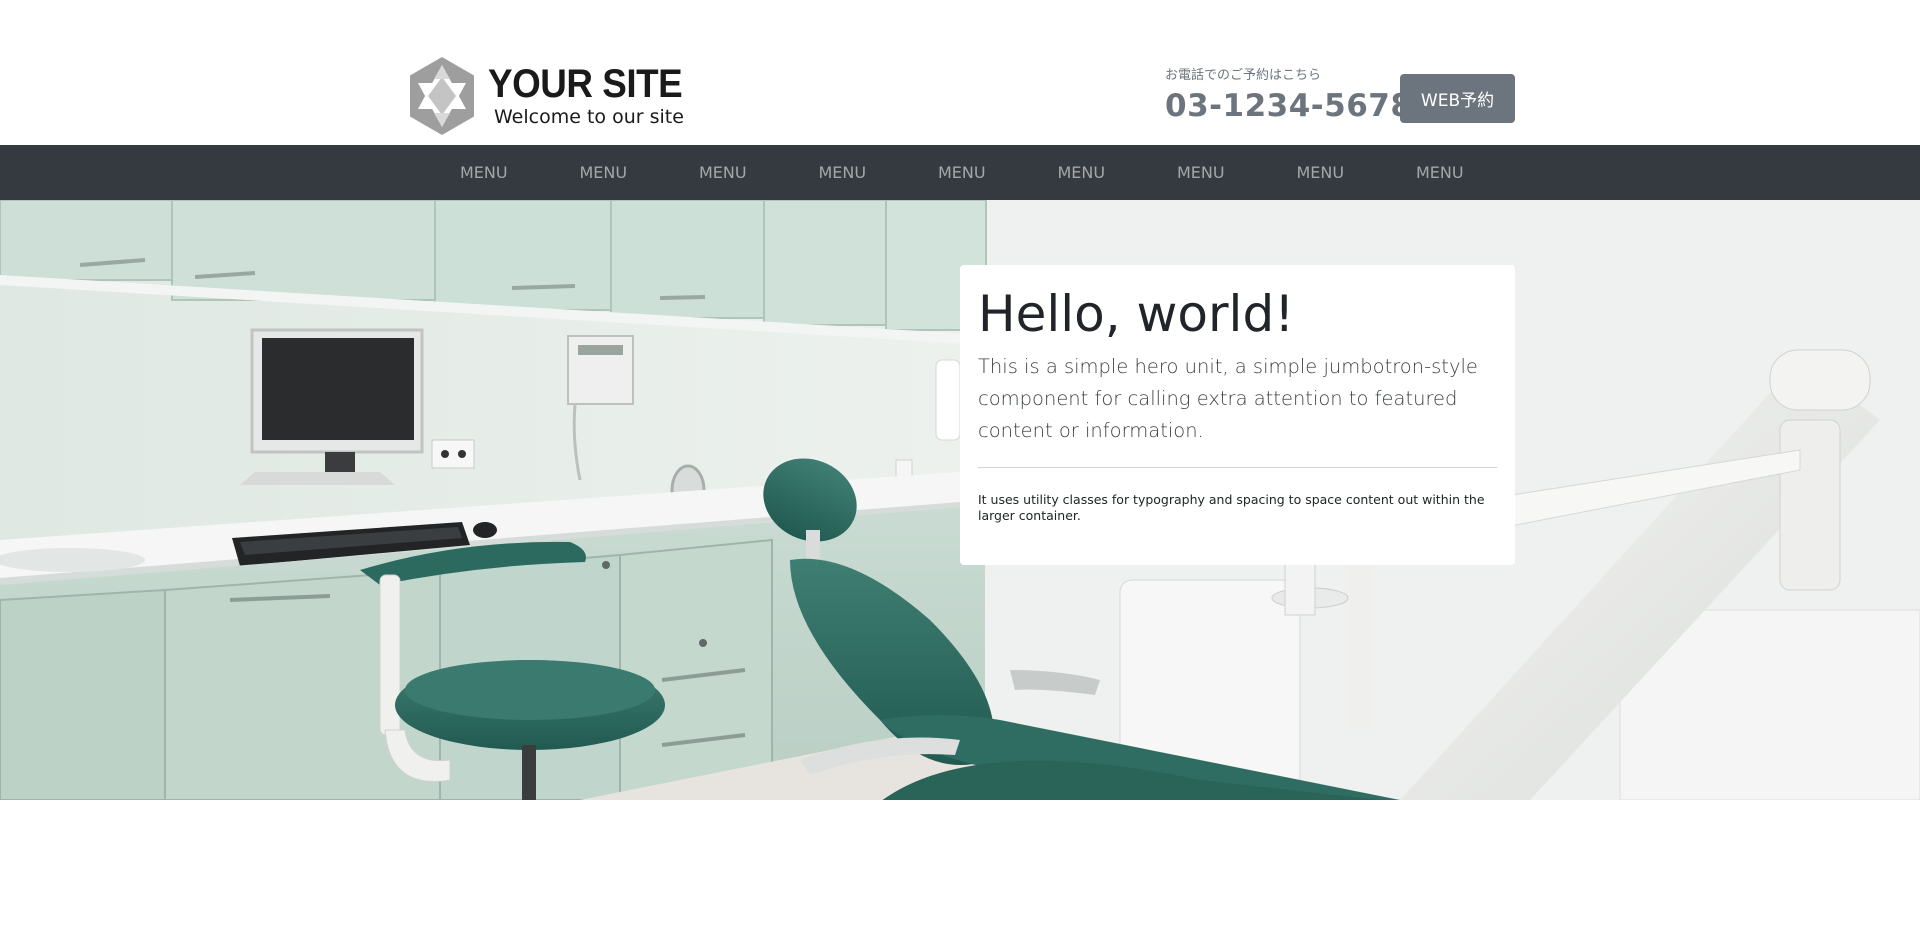 This screenshot has width=1920, height=937. What do you see at coordinates (723, 172) in the screenshot?
I see `nav-item-3: MENU` at bounding box center [723, 172].